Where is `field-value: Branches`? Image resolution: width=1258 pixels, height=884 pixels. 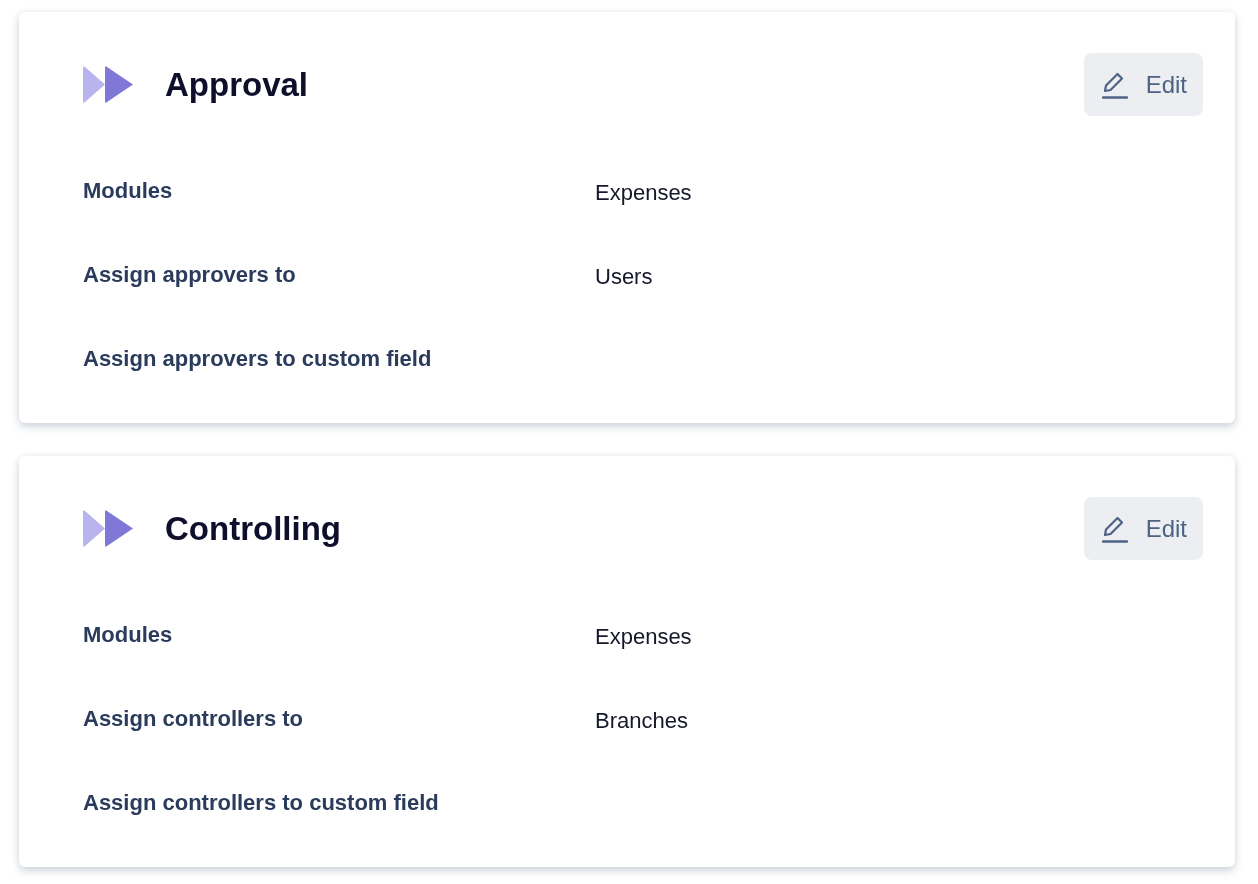 field-value: Branches is located at coordinates (641, 721).